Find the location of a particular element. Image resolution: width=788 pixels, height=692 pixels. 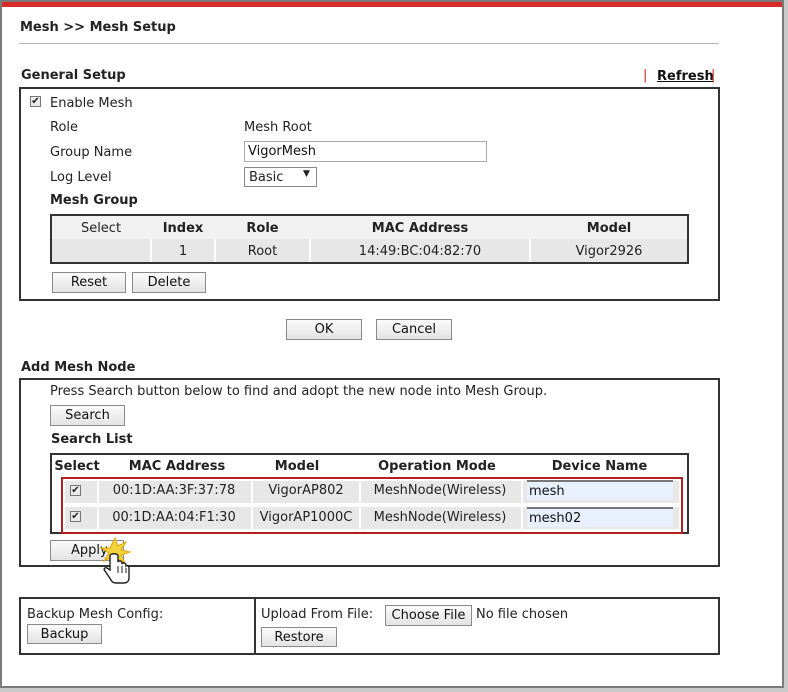

mesh-group-header-select: Select is located at coordinates (101, 228).